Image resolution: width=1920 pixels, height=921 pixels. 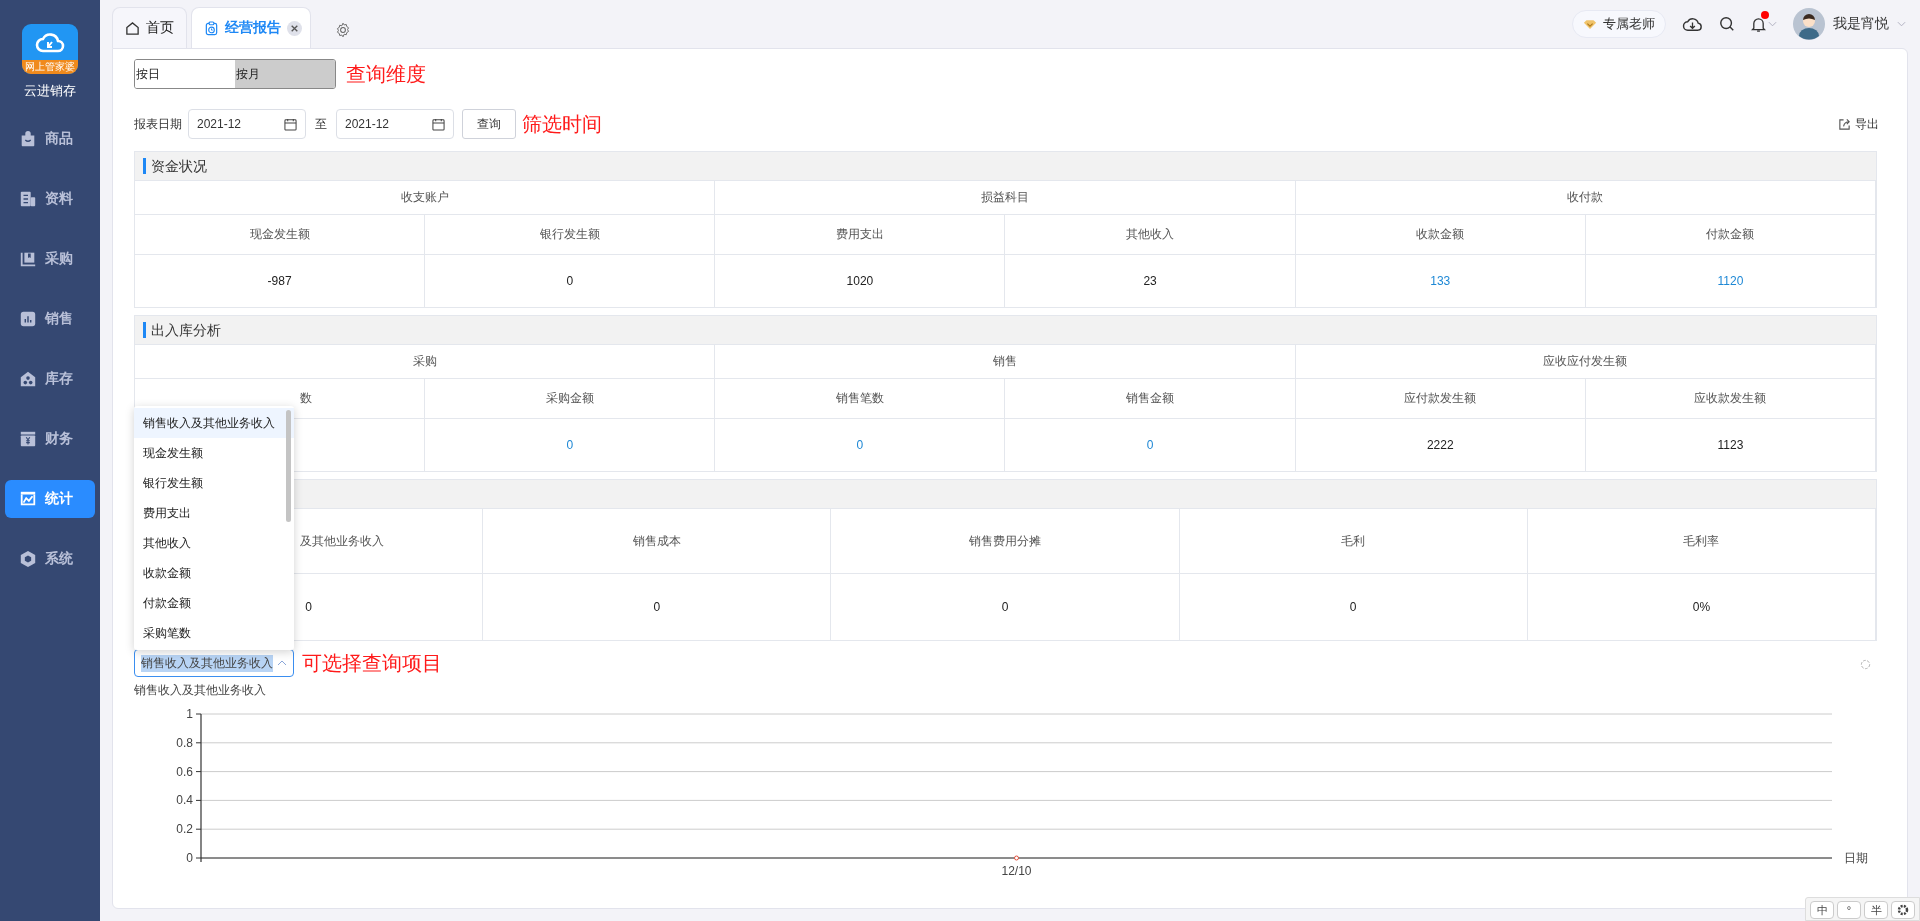 What do you see at coordinates (343, 30) in the screenshot?
I see `settings-icon` at bounding box center [343, 30].